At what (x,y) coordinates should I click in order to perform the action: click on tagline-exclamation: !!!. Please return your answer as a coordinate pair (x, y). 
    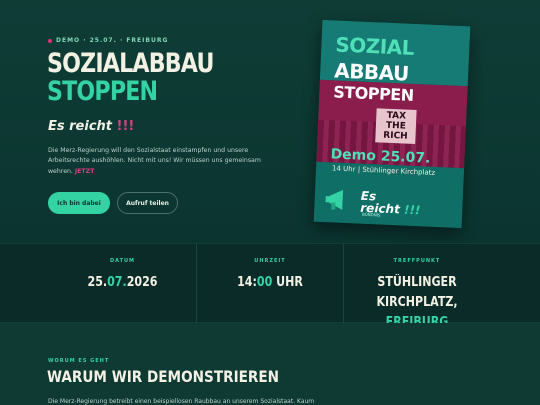
    Looking at the image, I should click on (125, 126).